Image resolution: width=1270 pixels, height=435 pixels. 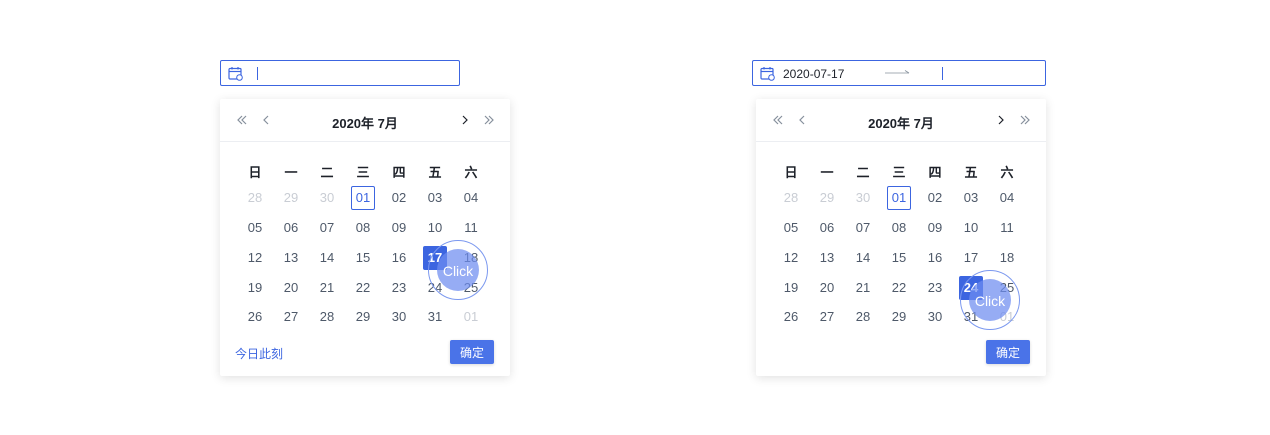 I want to click on date-cell: 17, so click(x=971, y=258).